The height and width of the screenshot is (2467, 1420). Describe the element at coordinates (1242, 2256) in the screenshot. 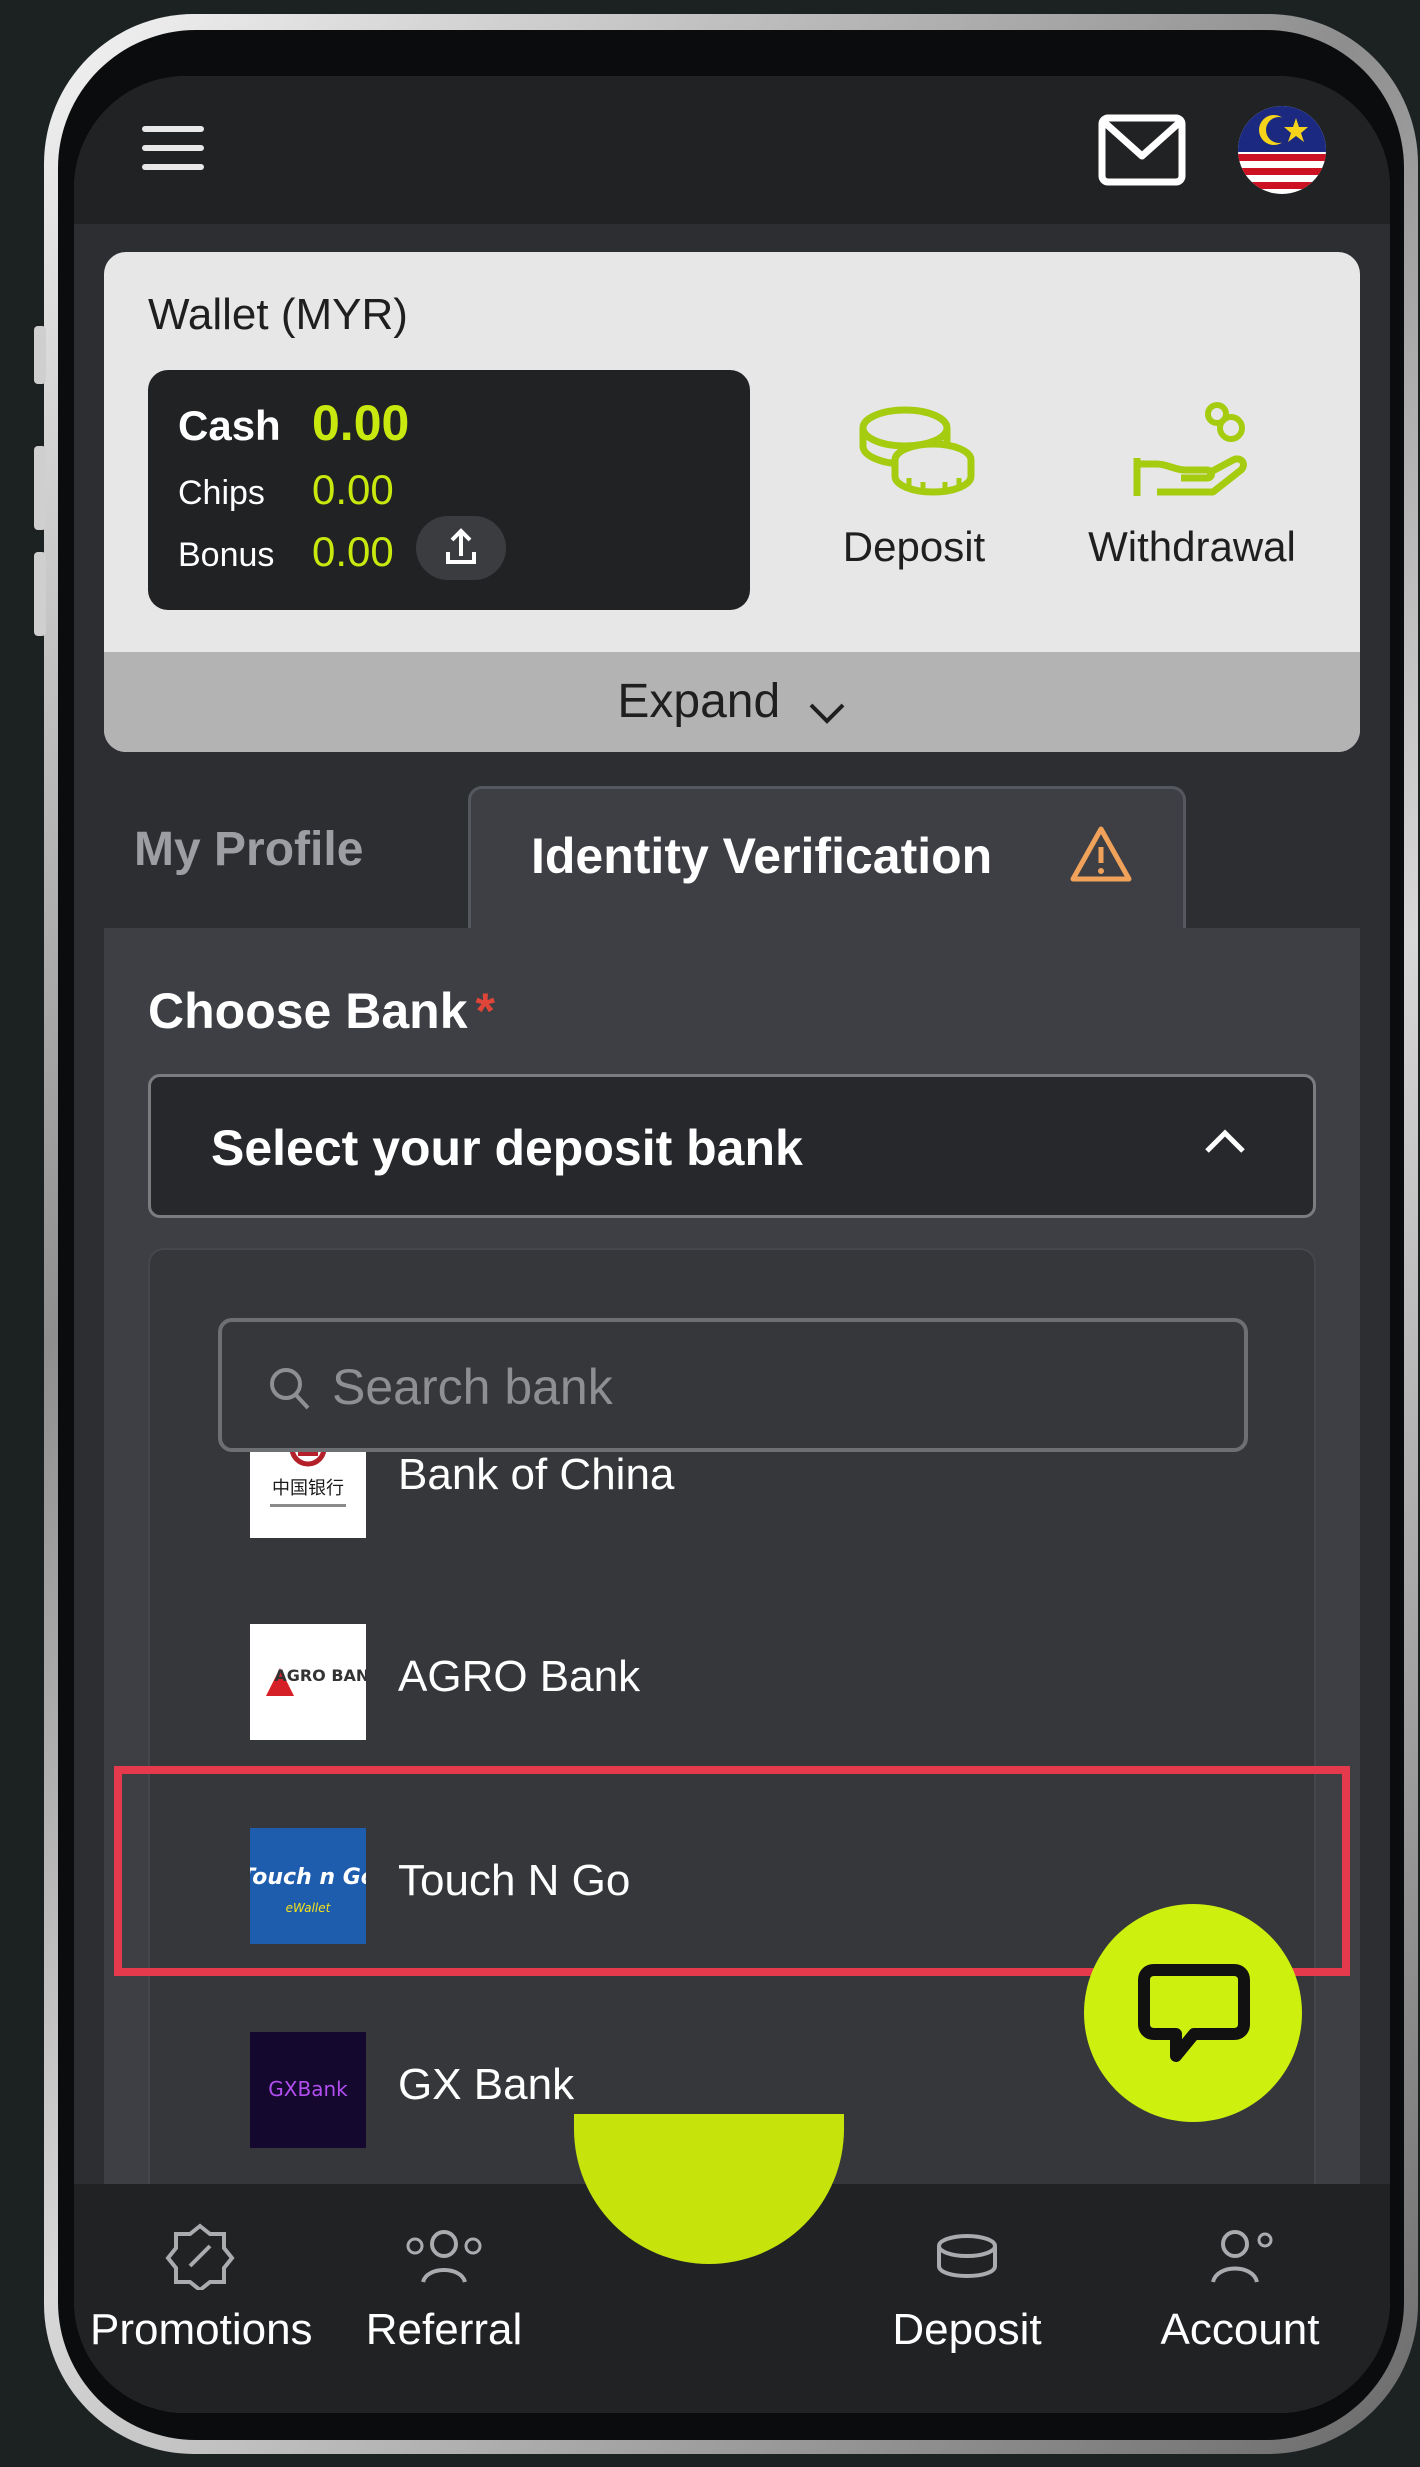

I see `account-settings-icon` at that location.